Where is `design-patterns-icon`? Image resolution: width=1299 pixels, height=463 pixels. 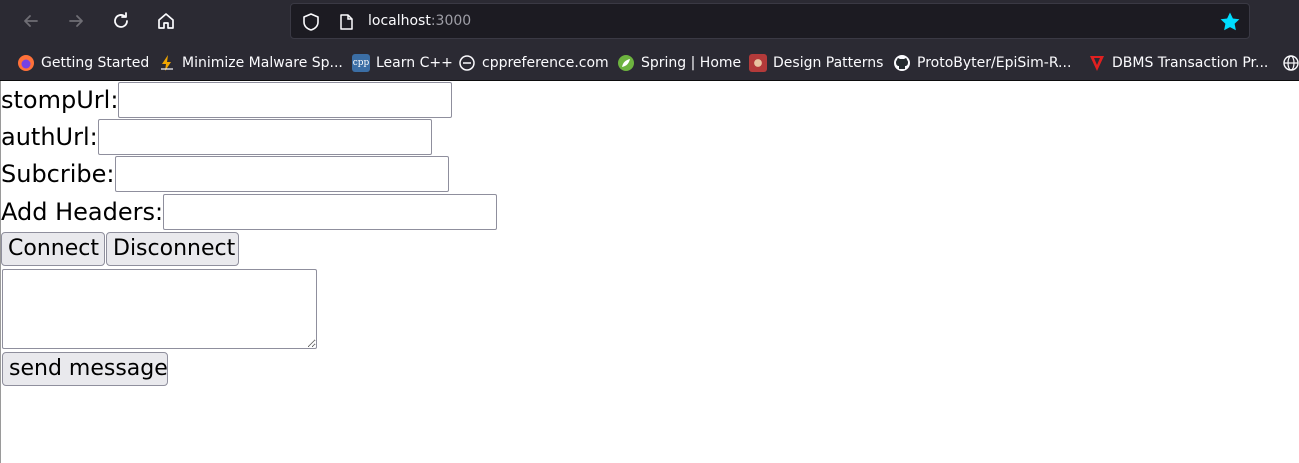 design-patterns-icon is located at coordinates (758, 63).